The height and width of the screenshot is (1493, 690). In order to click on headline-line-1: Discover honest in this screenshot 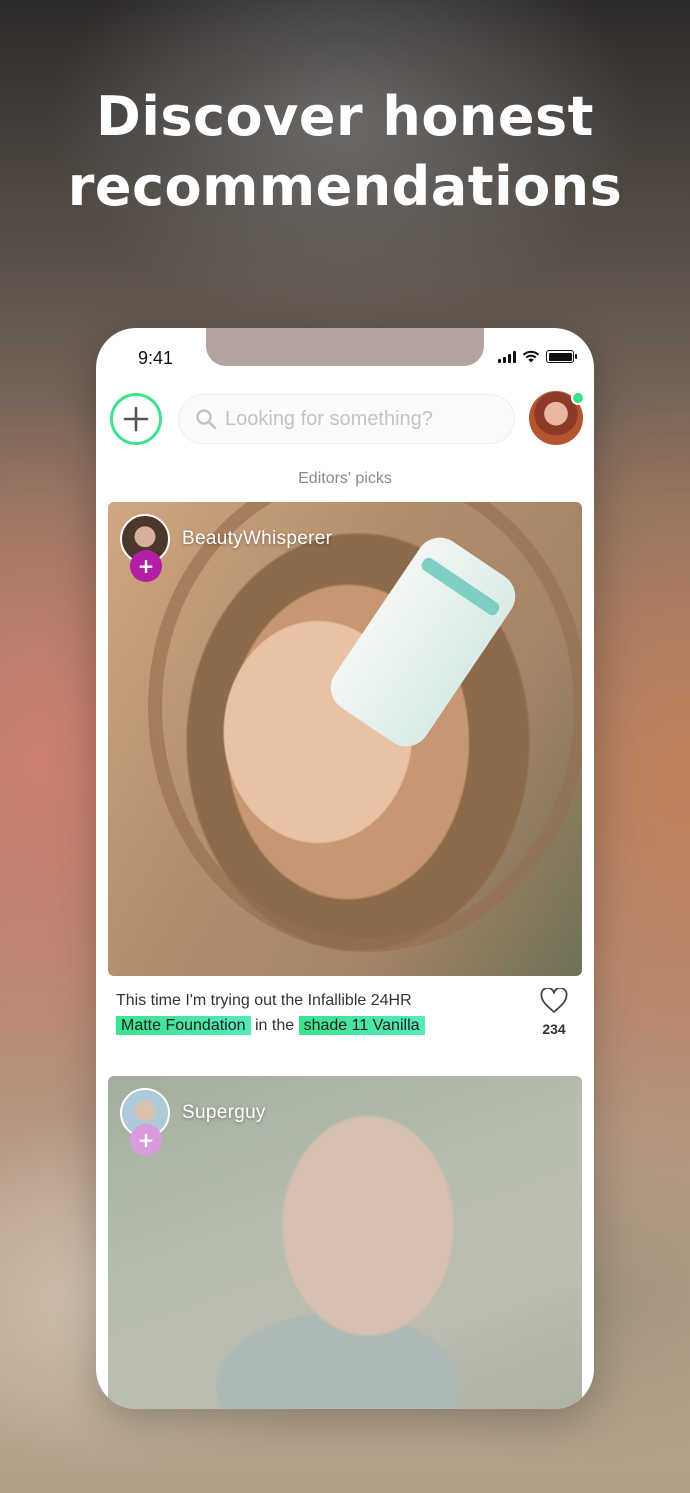, I will do `click(345, 116)`.